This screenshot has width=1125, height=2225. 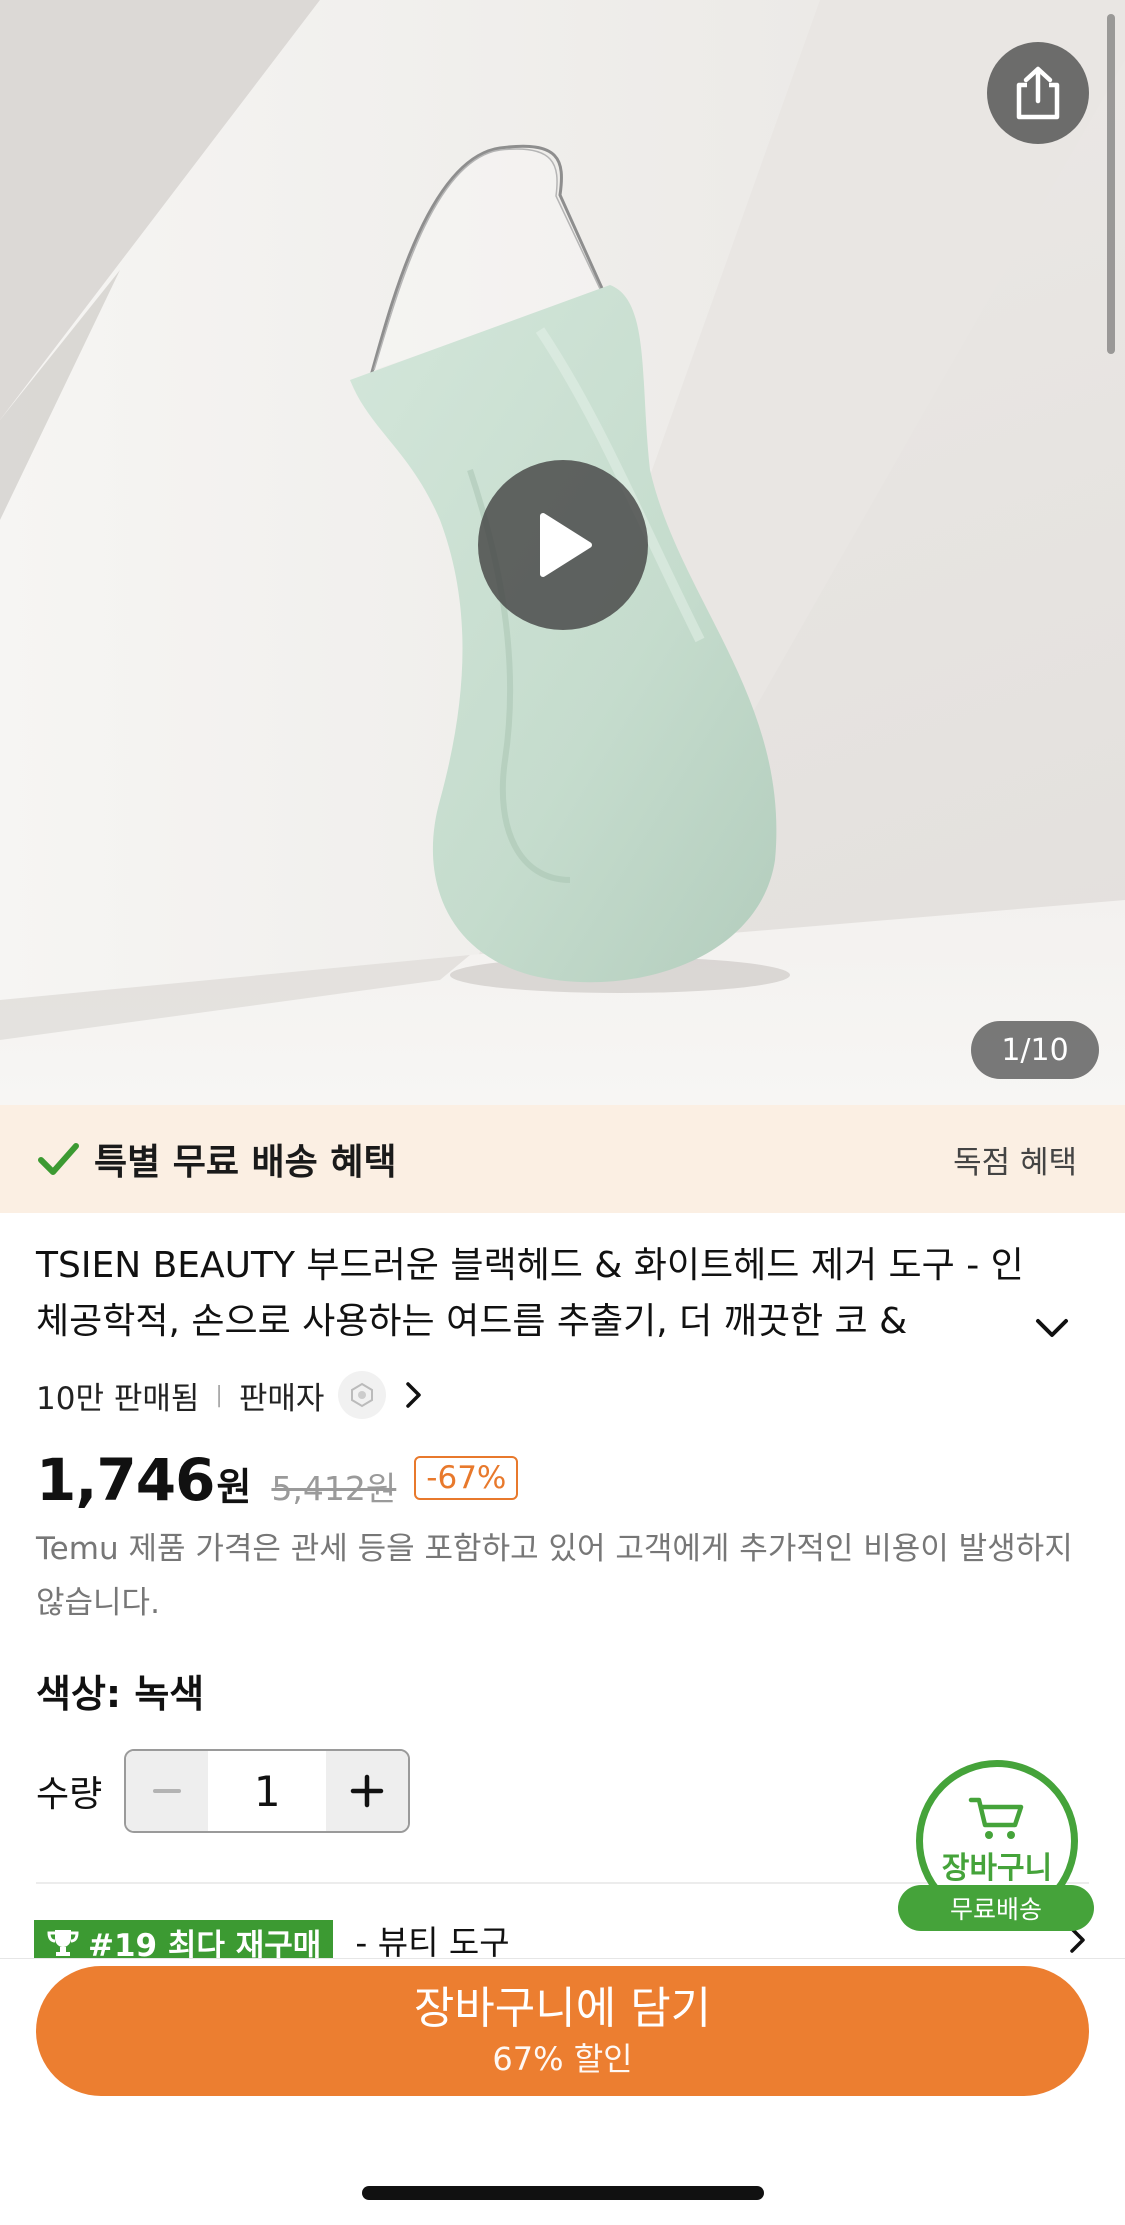 What do you see at coordinates (562, 2059) in the screenshot?
I see `discount-label: 67% 할인` at bounding box center [562, 2059].